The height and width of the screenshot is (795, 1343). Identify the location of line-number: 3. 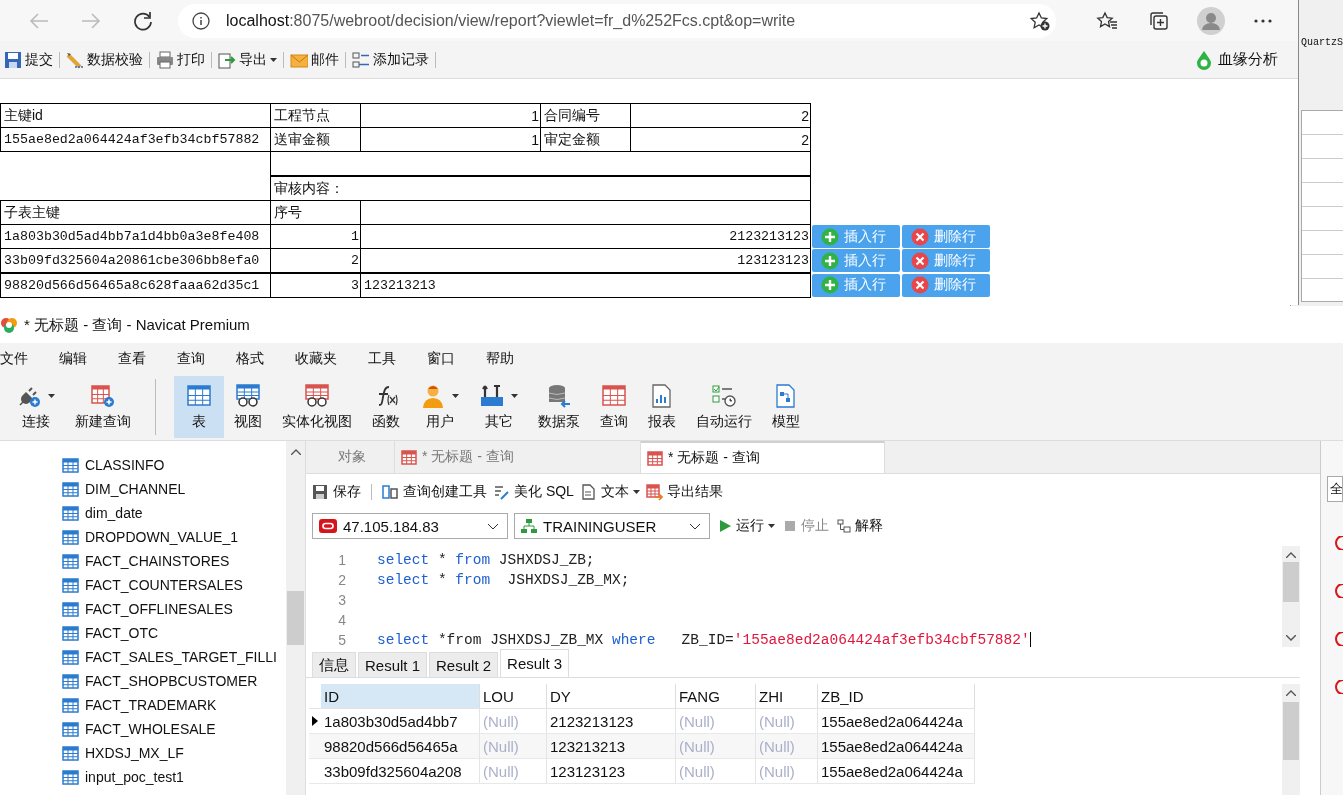
(341, 600).